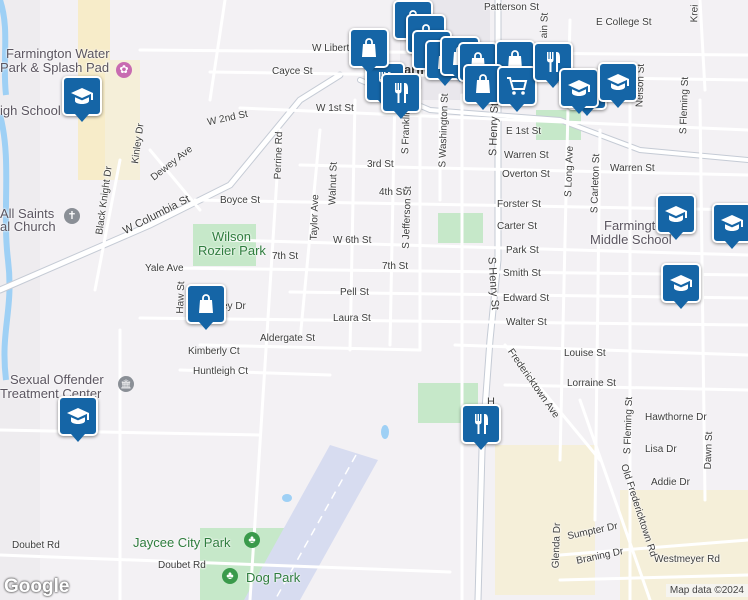 The width and height of the screenshot is (748, 600). I want to click on government-building-icon: 🏛, so click(126, 384).